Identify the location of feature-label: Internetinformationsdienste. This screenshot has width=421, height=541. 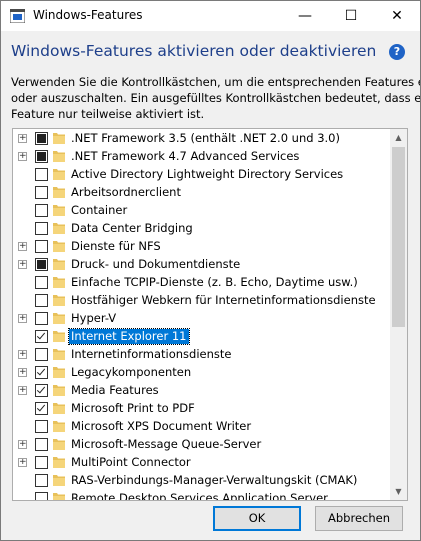
(151, 354).